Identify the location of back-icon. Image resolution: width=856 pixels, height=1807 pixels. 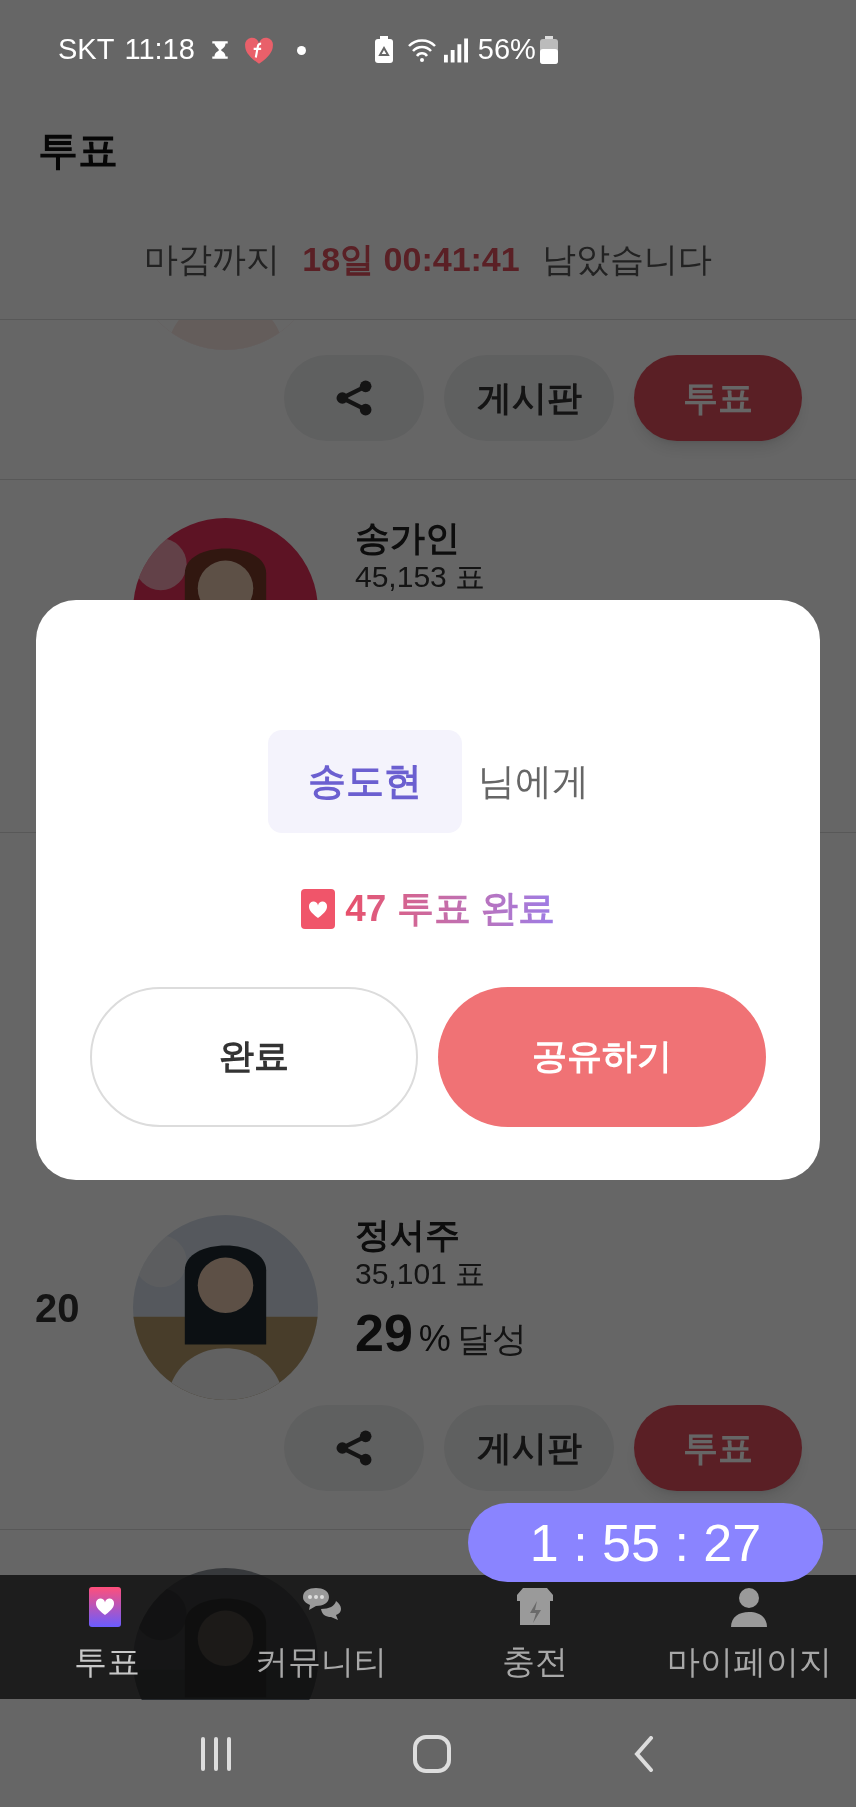
(644, 1753).